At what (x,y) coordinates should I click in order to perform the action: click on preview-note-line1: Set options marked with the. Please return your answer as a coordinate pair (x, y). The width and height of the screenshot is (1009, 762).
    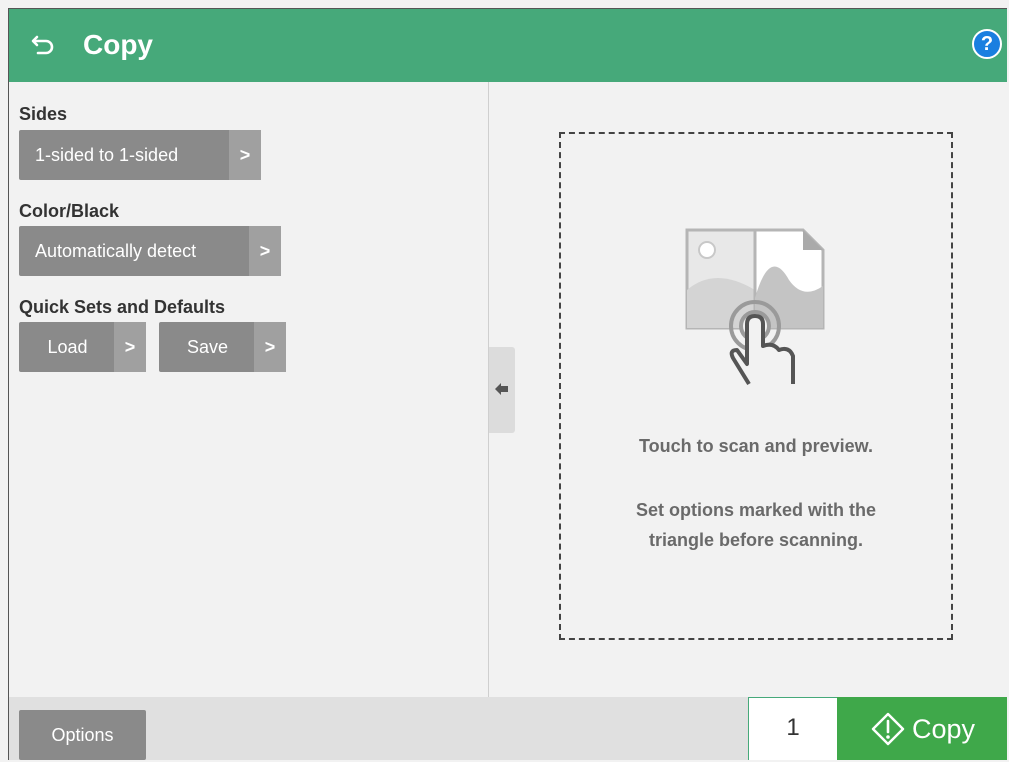
    Looking at the image, I should click on (756, 510).